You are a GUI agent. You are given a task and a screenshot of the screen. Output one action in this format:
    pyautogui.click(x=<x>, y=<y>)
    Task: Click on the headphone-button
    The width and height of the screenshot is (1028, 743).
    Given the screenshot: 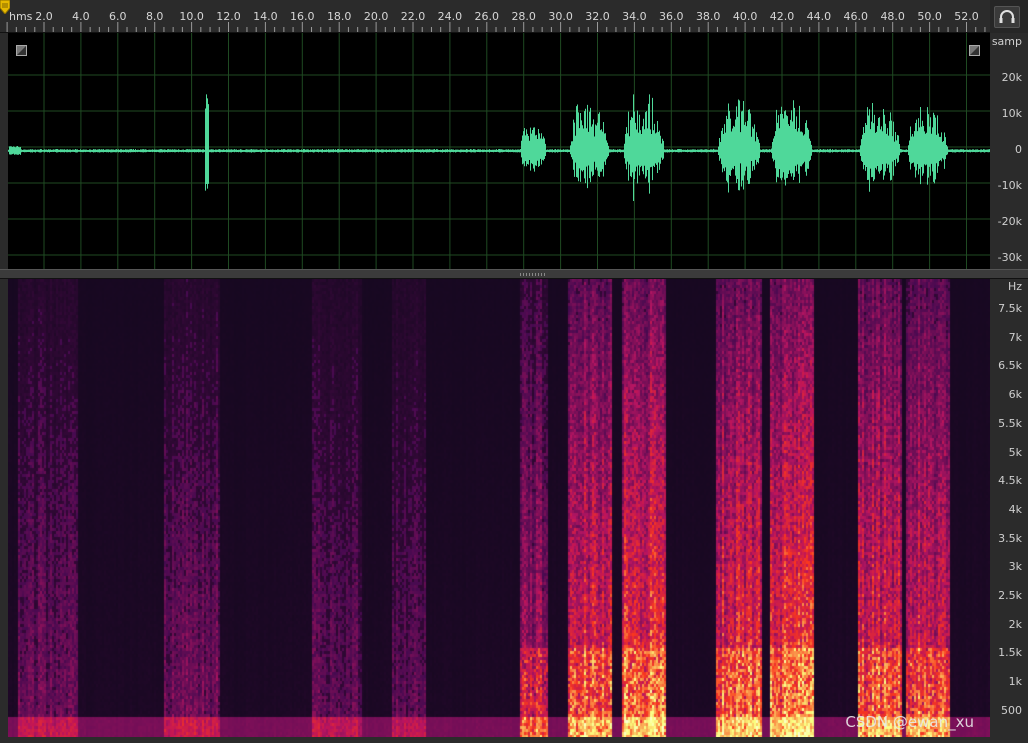 What is the action you would take?
    pyautogui.click(x=1007, y=17)
    